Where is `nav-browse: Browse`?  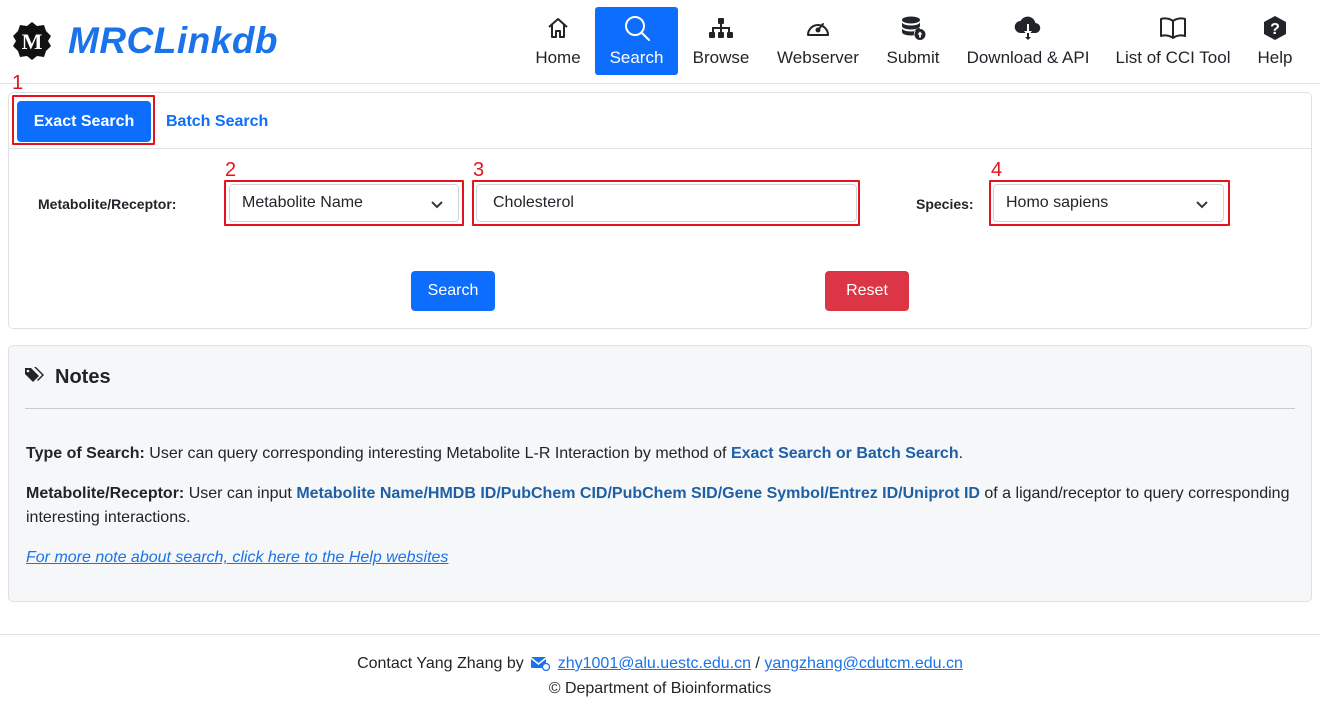
nav-browse: Browse is located at coordinates (721, 41).